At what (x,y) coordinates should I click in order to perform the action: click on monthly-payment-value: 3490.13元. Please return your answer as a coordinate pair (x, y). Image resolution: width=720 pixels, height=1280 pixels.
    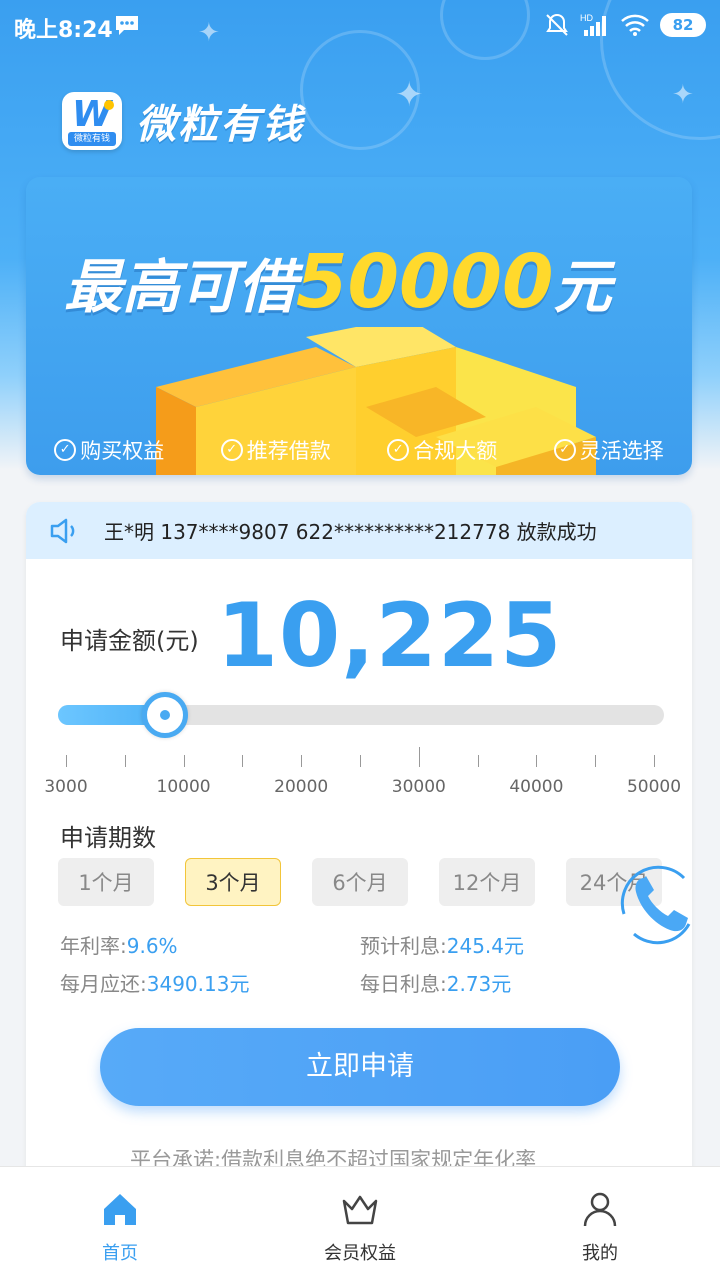
    Looking at the image, I should click on (198, 984).